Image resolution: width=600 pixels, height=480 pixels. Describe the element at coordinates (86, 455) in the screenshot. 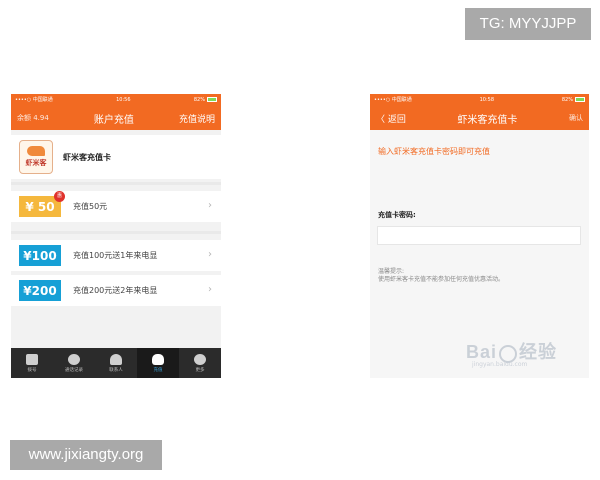

I see `watermark-website: www.jixiangty.org` at that location.